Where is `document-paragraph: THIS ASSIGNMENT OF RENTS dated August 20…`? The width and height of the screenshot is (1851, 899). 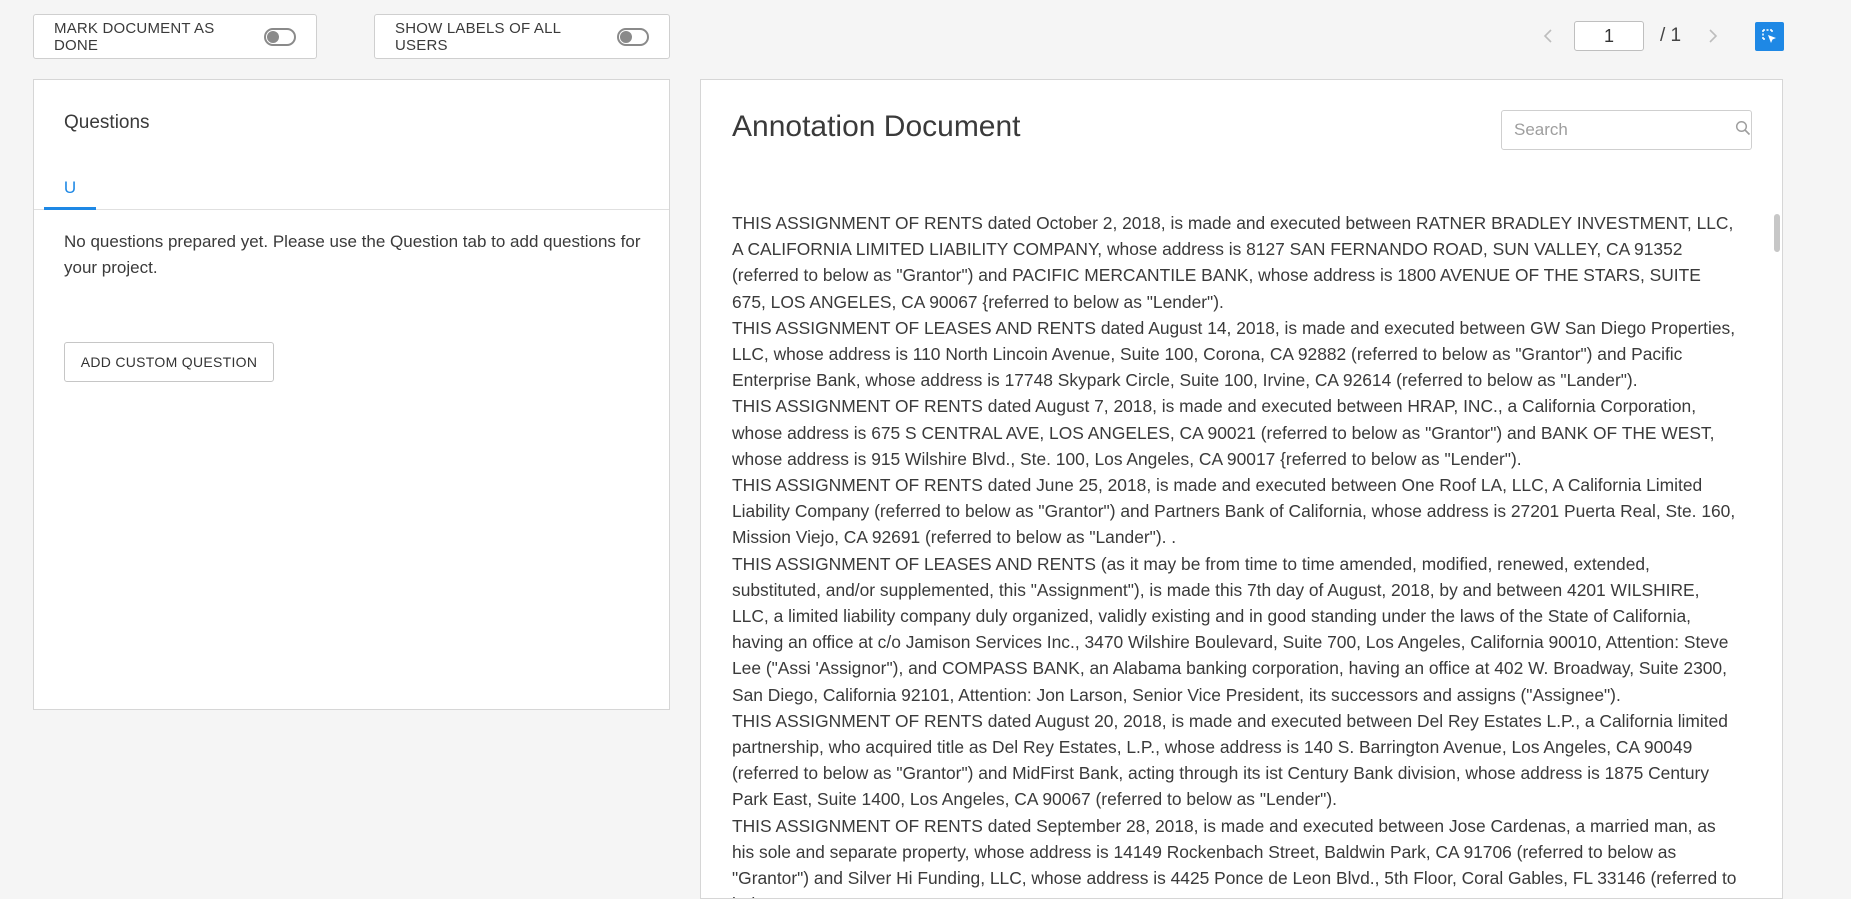
document-paragraph: THIS ASSIGNMENT OF RENTS dated August 20… is located at coordinates (1230, 760).